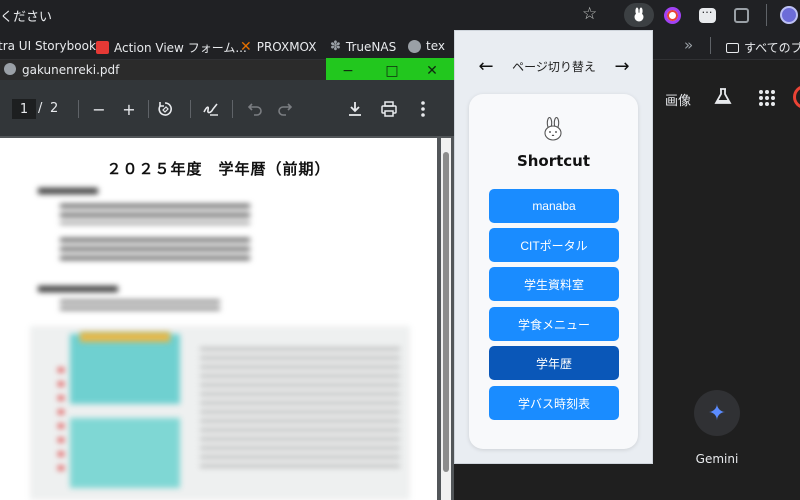 The height and width of the screenshot is (500, 800). Describe the element at coordinates (389, 109) in the screenshot. I see `print-icon` at that location.